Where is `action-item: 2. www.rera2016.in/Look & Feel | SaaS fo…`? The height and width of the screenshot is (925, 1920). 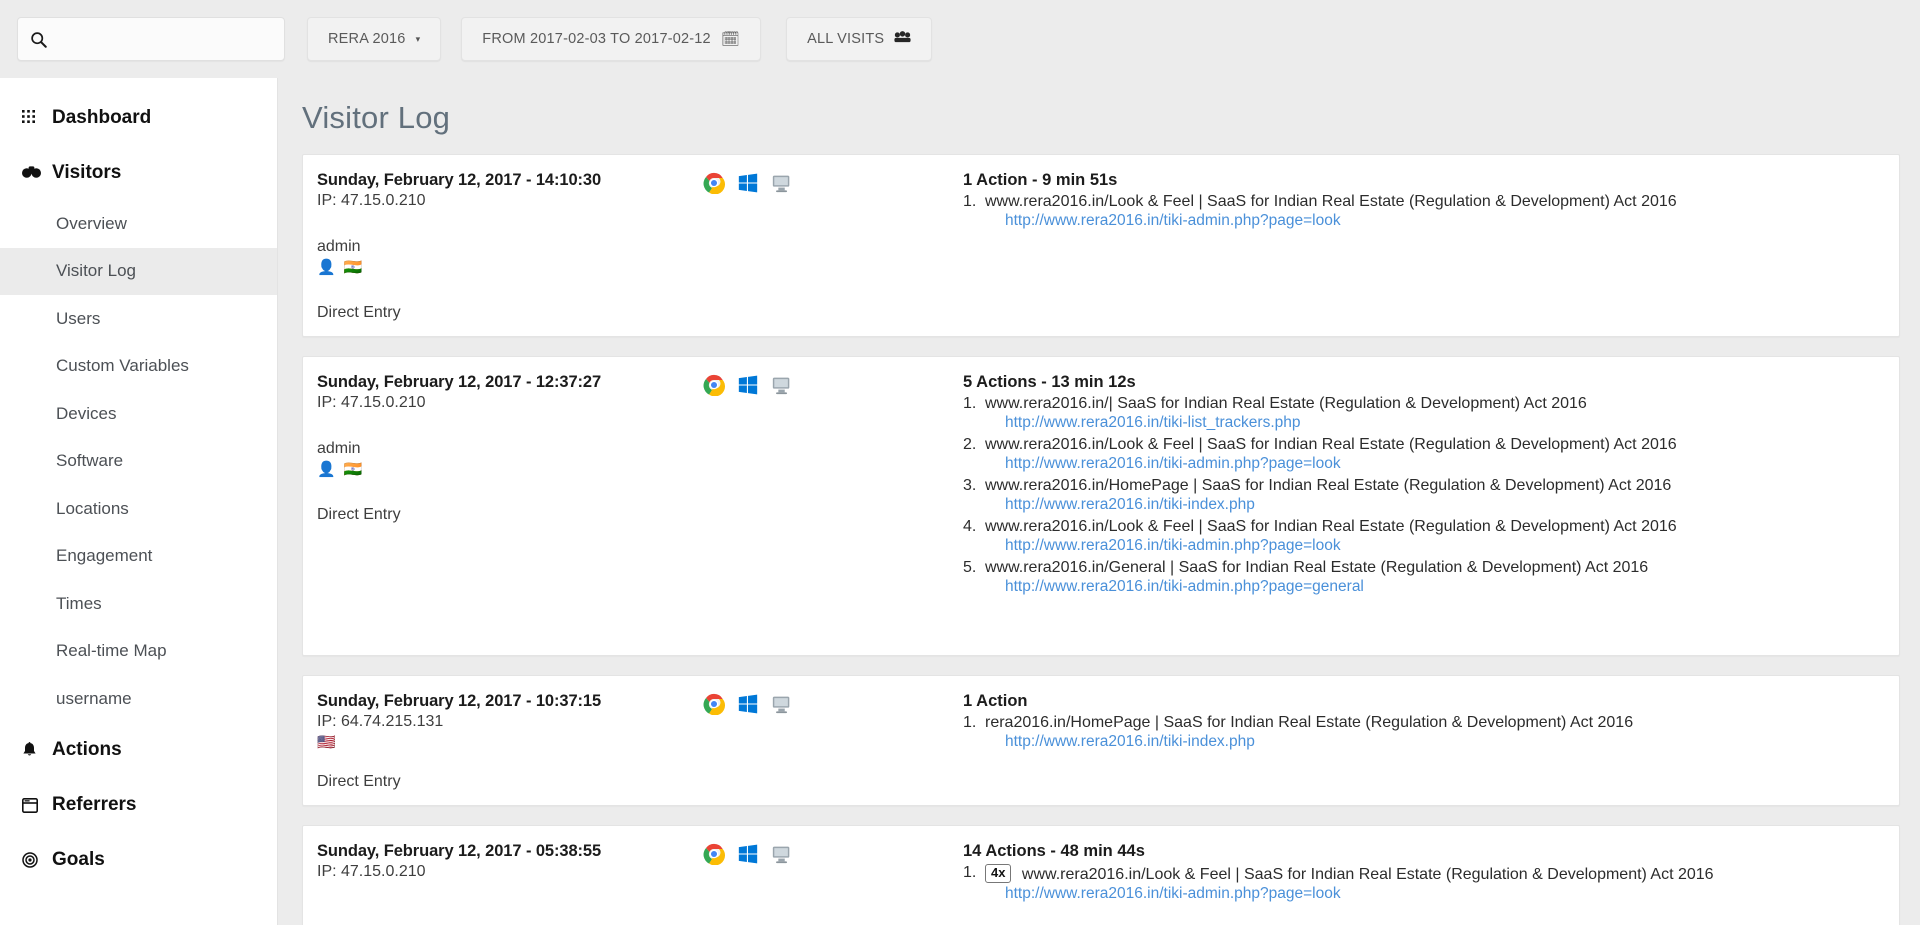
action-item: 2. www.rera2016.in/Look & Feel | SaaS fo… is located at coordinates (1421, 454).